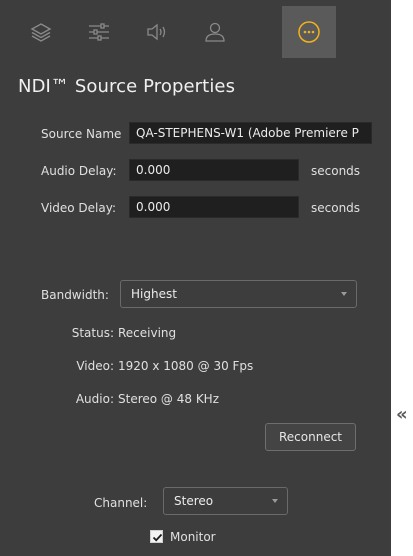 The image size is (413, 556). I want to click on source-name-label: Source Name, so click(81, 134).